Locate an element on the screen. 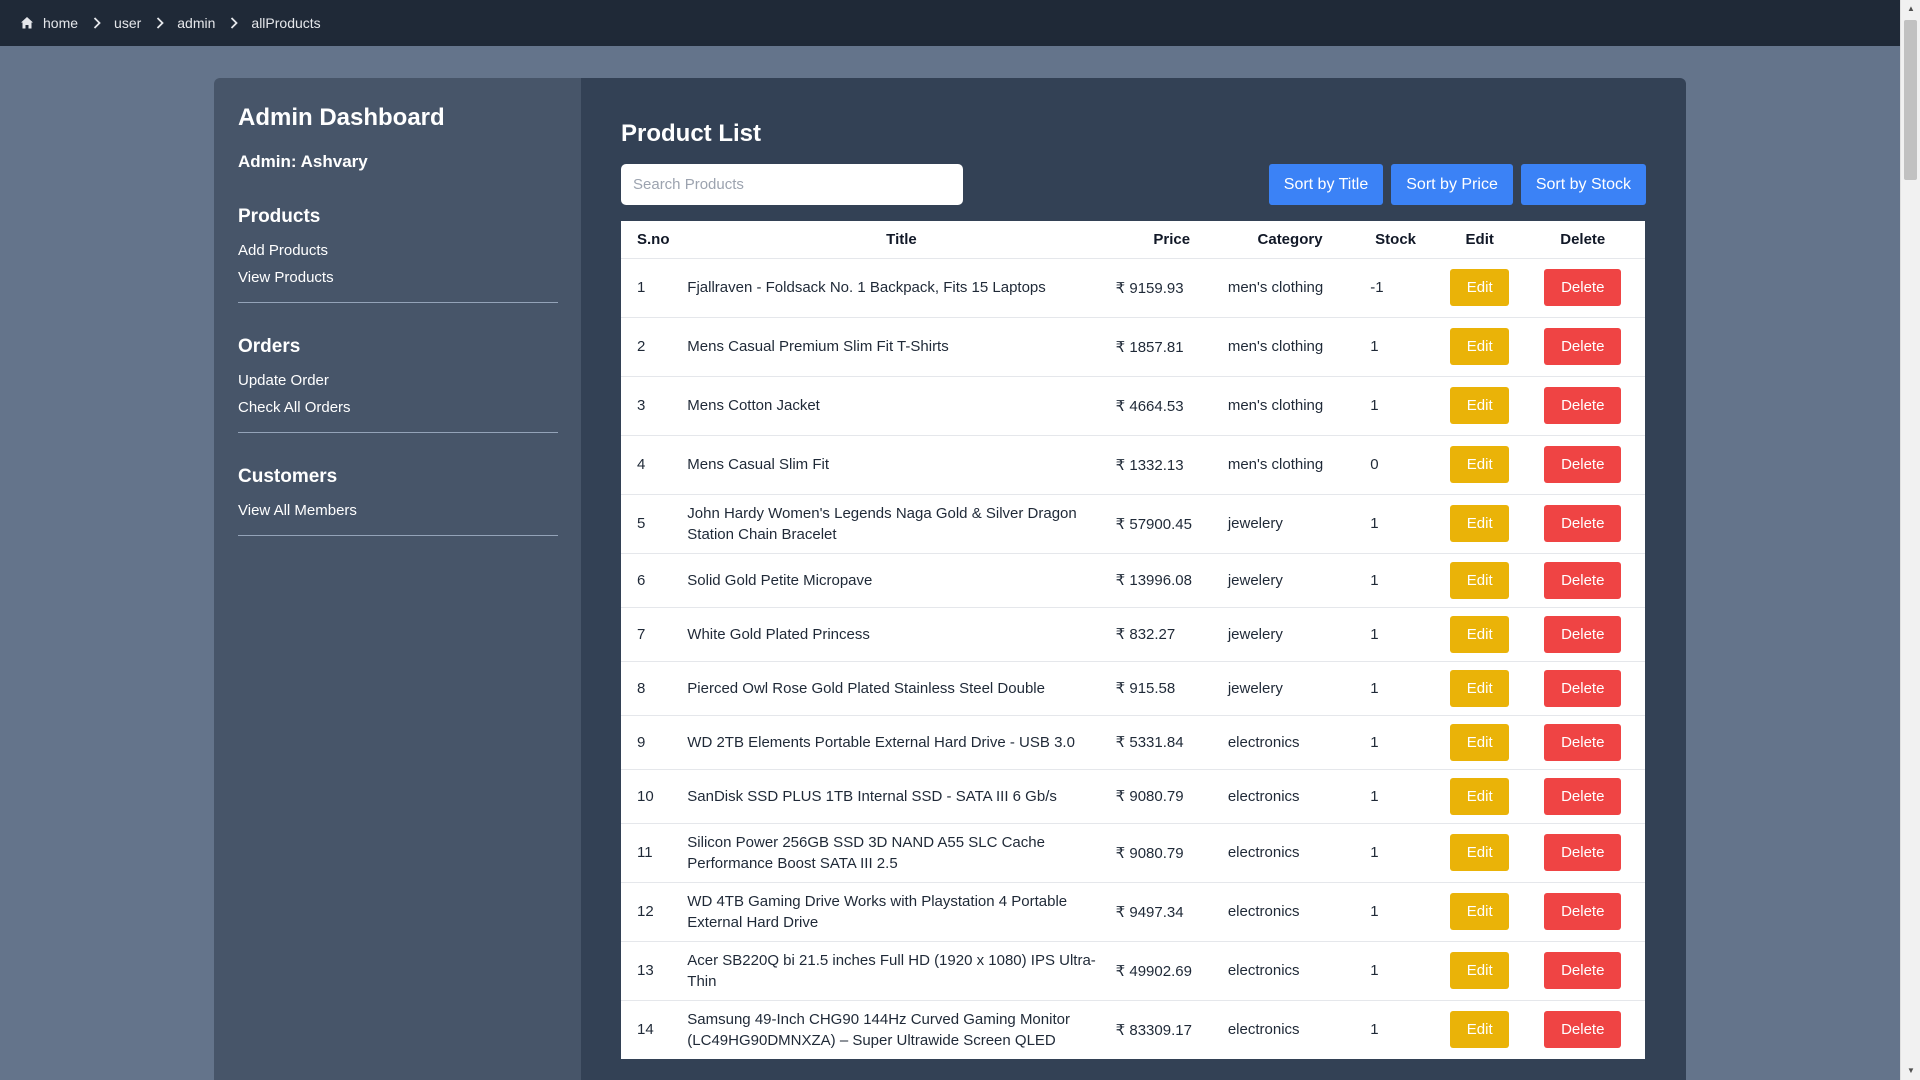  column-header-price: Price is located at coordinates (1172, 239).